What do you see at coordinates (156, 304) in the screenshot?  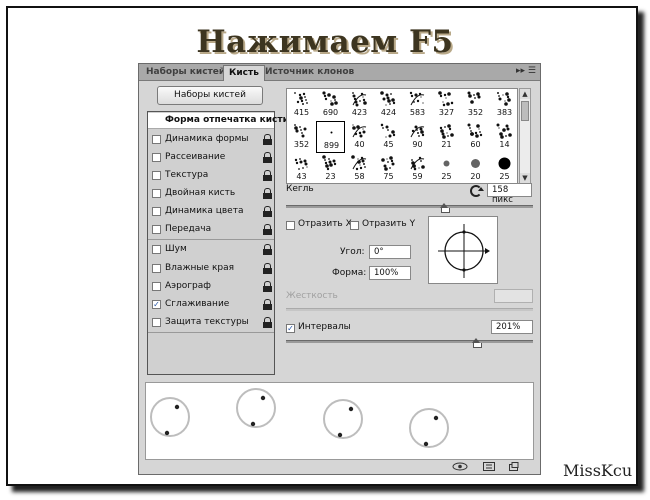 I see `option-checkbox: ✓` at bounding box center [156, 304].